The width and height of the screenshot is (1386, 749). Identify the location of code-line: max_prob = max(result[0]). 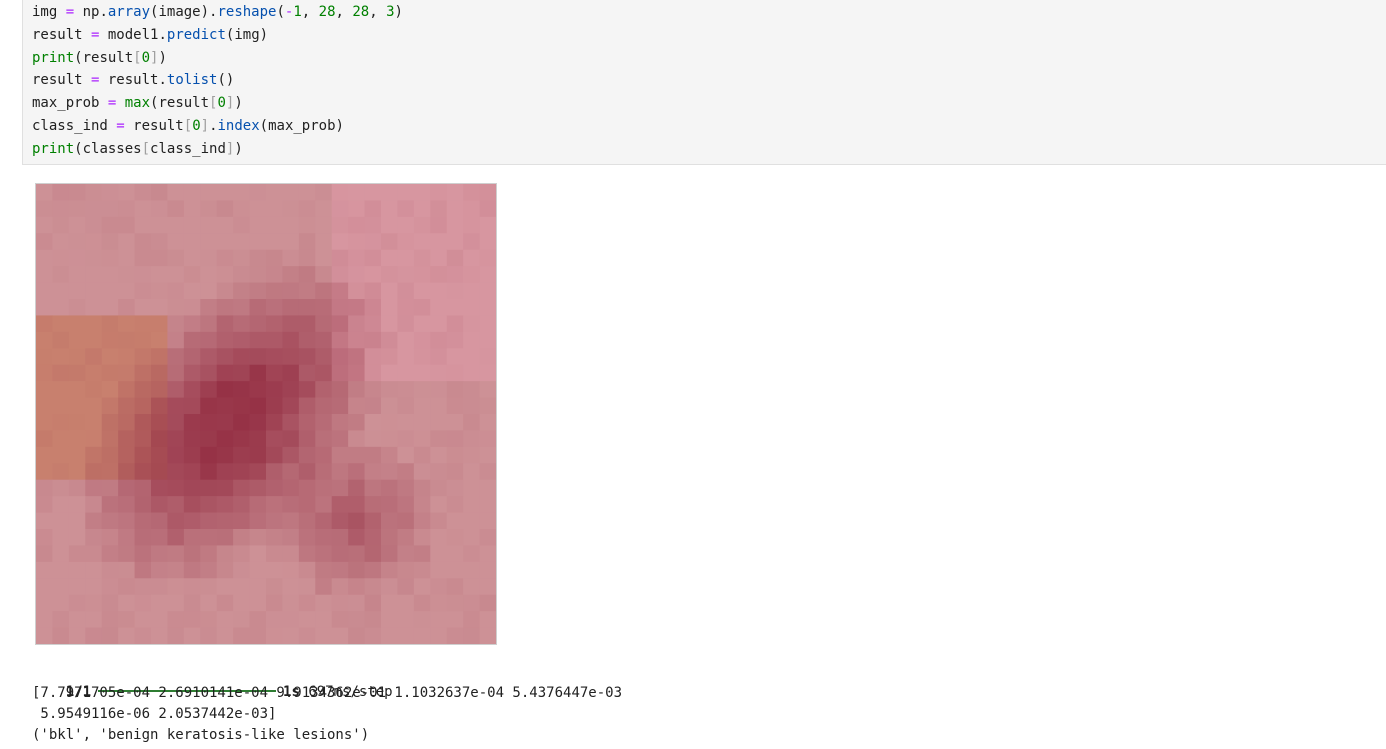
(137, 103).